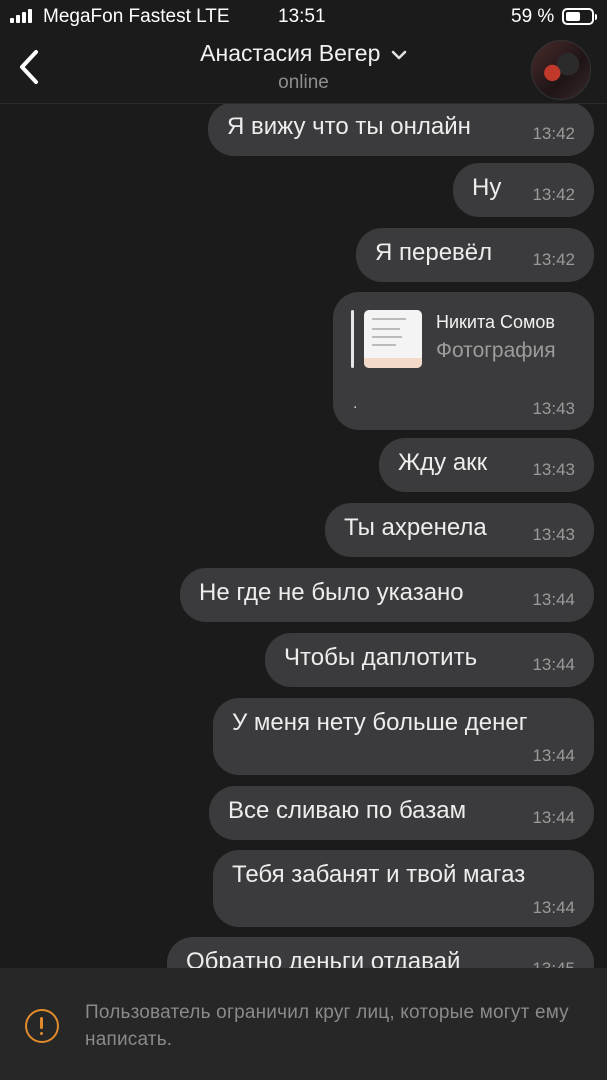  What do you see at coordinates (495, 322) in the screenshot?
I see `shared-post-author: Никита Сомов` at bounding box center [495, 322].